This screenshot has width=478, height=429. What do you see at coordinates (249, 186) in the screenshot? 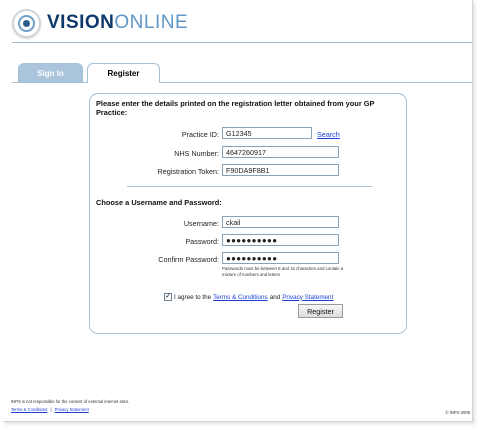
I see `section-divider` at bounding box center [249, 186].